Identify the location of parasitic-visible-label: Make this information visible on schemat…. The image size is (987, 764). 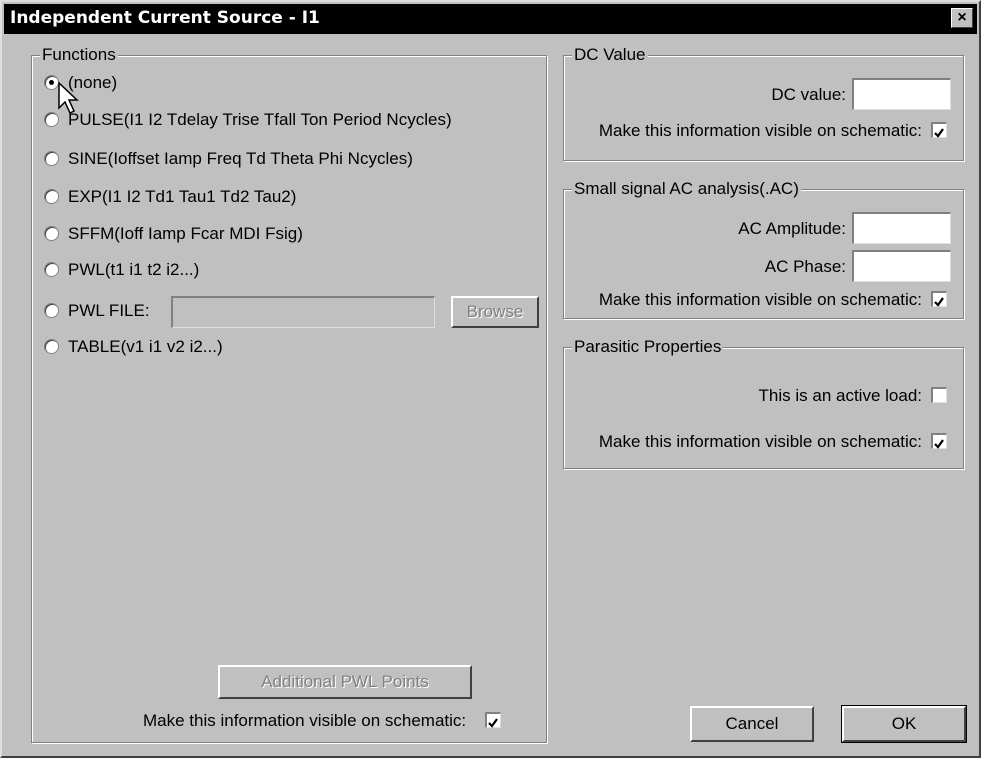
(760, 441).